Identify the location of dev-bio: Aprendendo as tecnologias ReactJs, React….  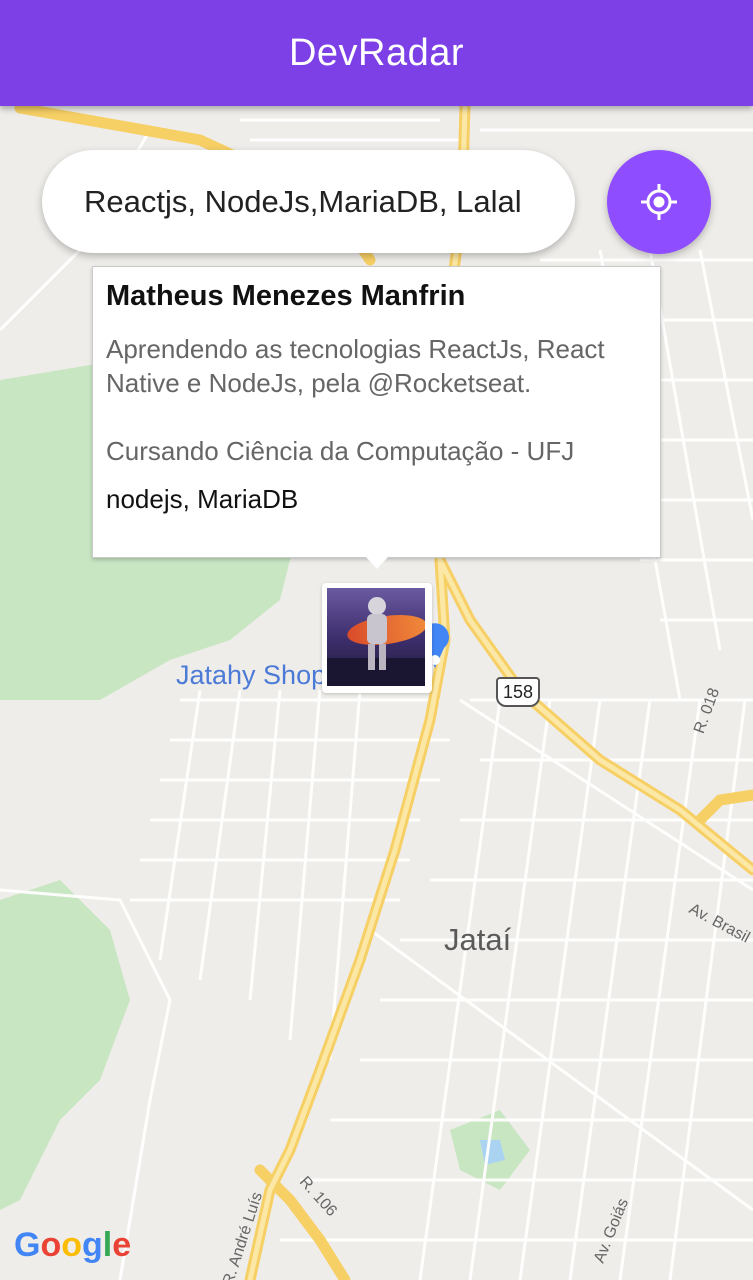
(355, 400).